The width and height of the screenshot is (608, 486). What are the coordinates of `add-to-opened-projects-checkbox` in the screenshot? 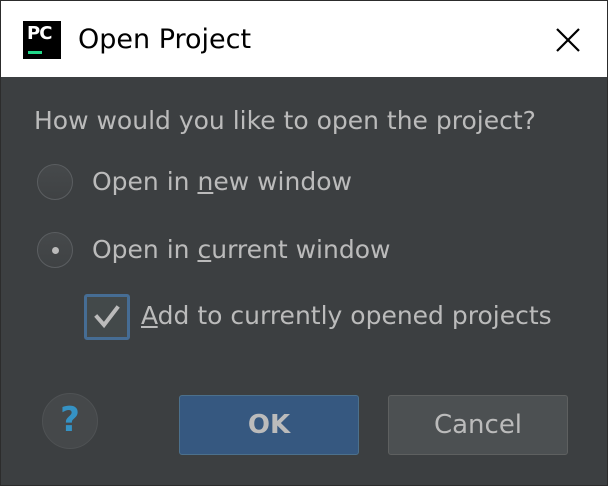 It's located at (107, 317).